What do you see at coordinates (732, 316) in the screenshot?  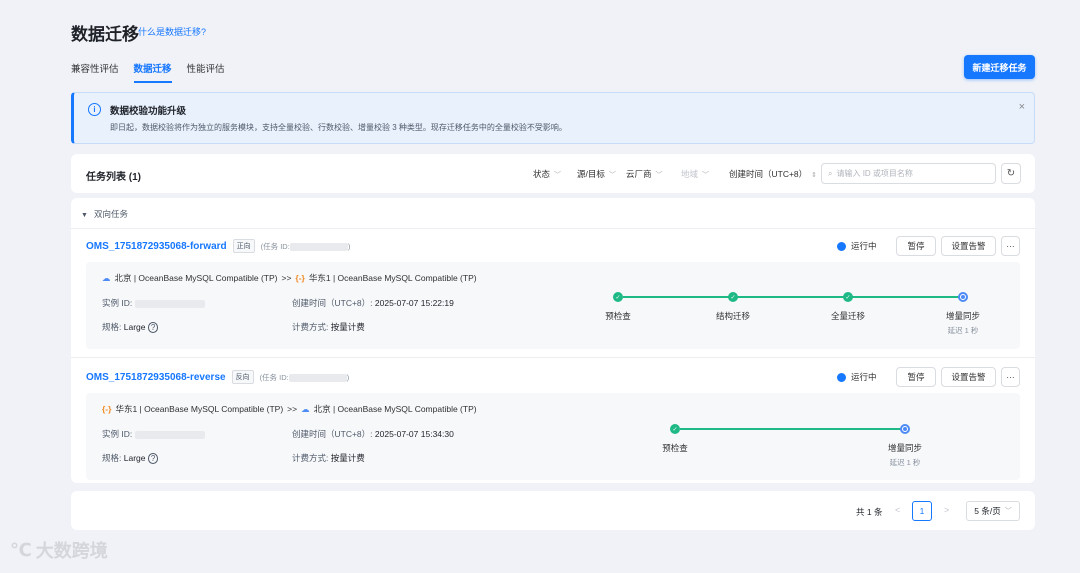 I see `step-label: 结构迁移` at bounding box center [732, 316].